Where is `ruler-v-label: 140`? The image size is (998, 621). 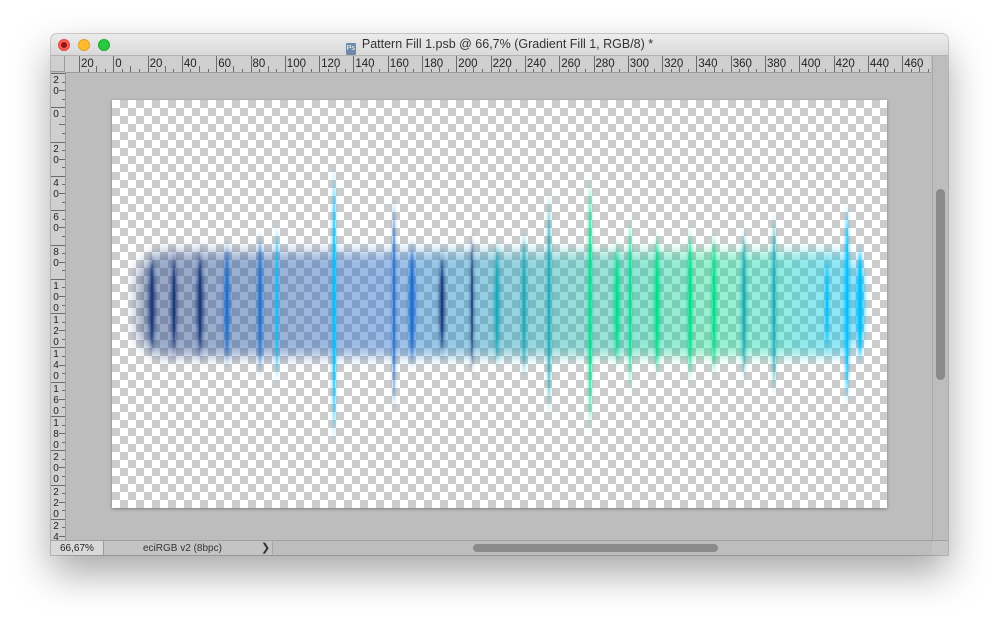
ruler-v-label: 140 is located at coordinates (56, 366).